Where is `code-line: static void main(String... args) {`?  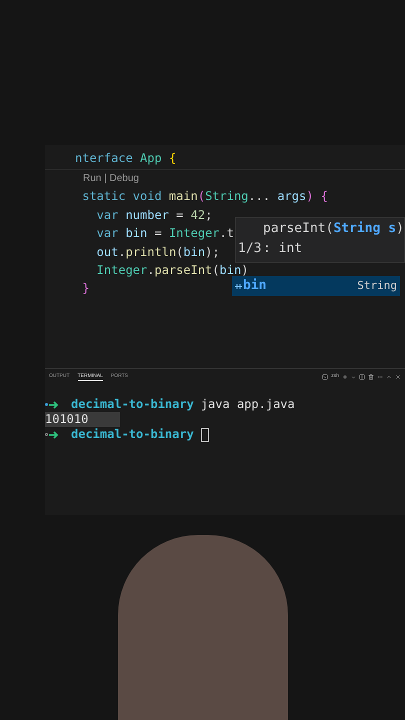 code-line: static void main(String... args) { is located at coordinates (204, 196).